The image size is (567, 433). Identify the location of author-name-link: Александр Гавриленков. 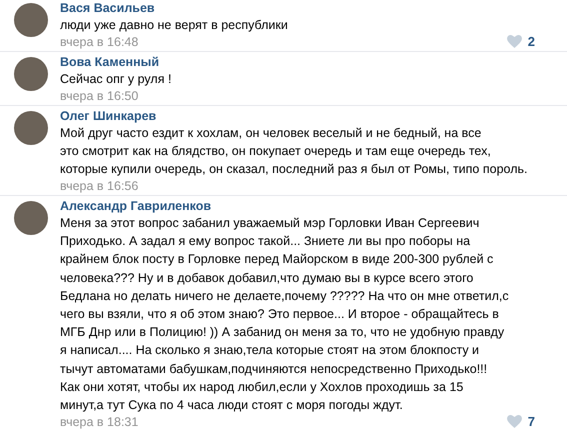
(297, 206).